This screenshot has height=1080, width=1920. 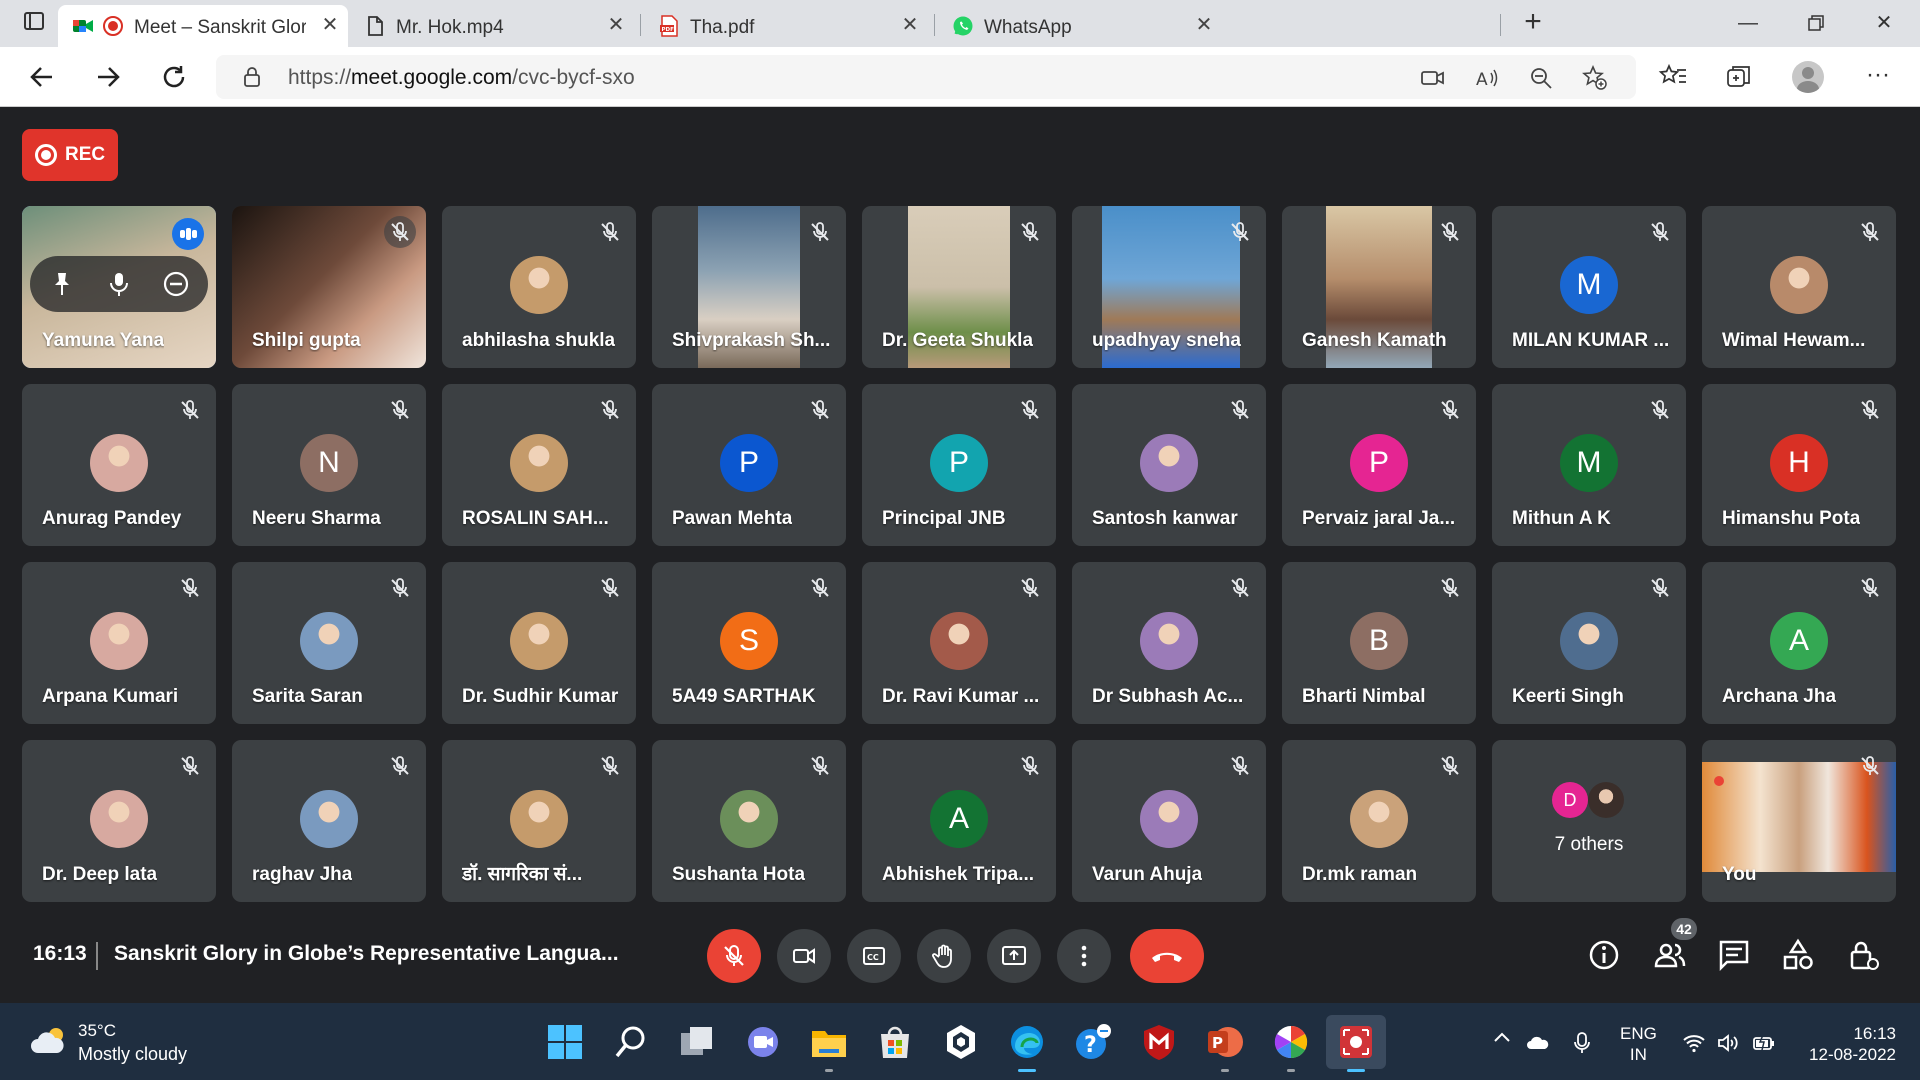 I want to click on forward-button, so click(x=108, y=77).